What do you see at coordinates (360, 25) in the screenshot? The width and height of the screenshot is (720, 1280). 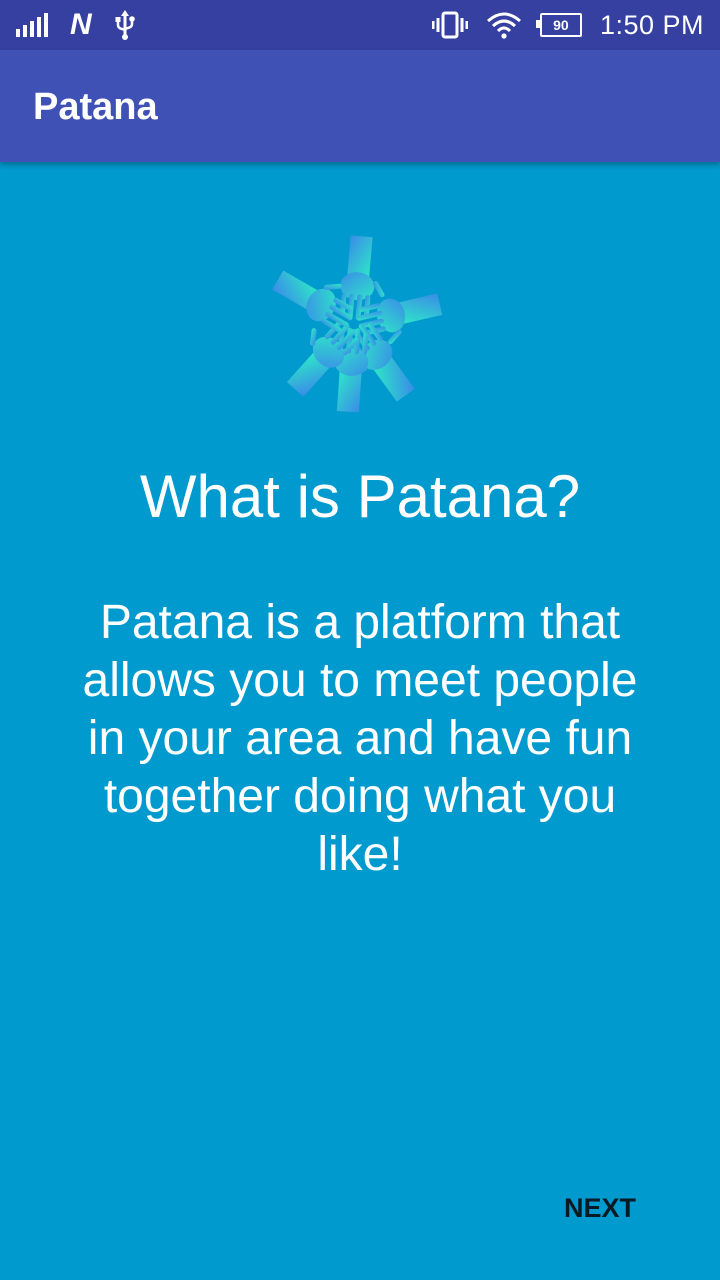 I see `status-bar: N 90 1:50 PM` at bounding box center [360, 25].